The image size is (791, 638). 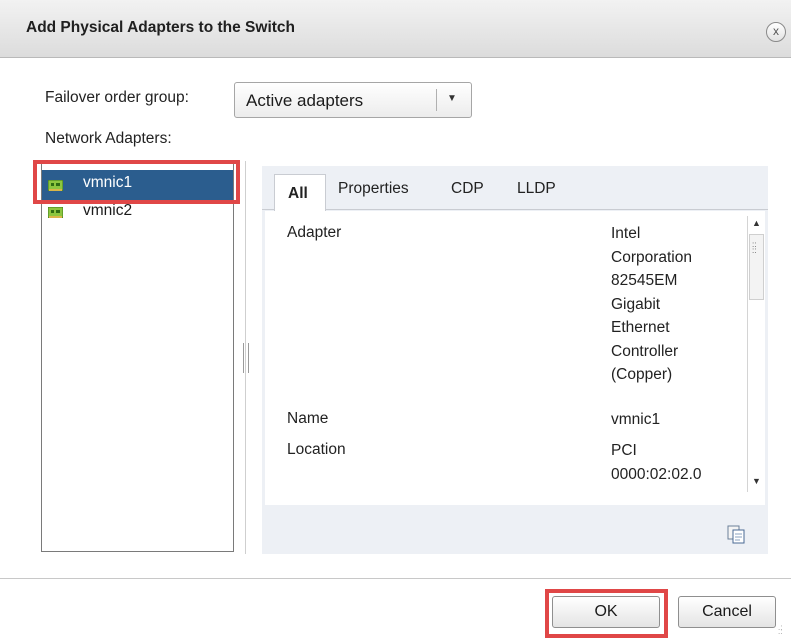 I want to click on tab-cdp: CDP, so click(x=467, y=189).